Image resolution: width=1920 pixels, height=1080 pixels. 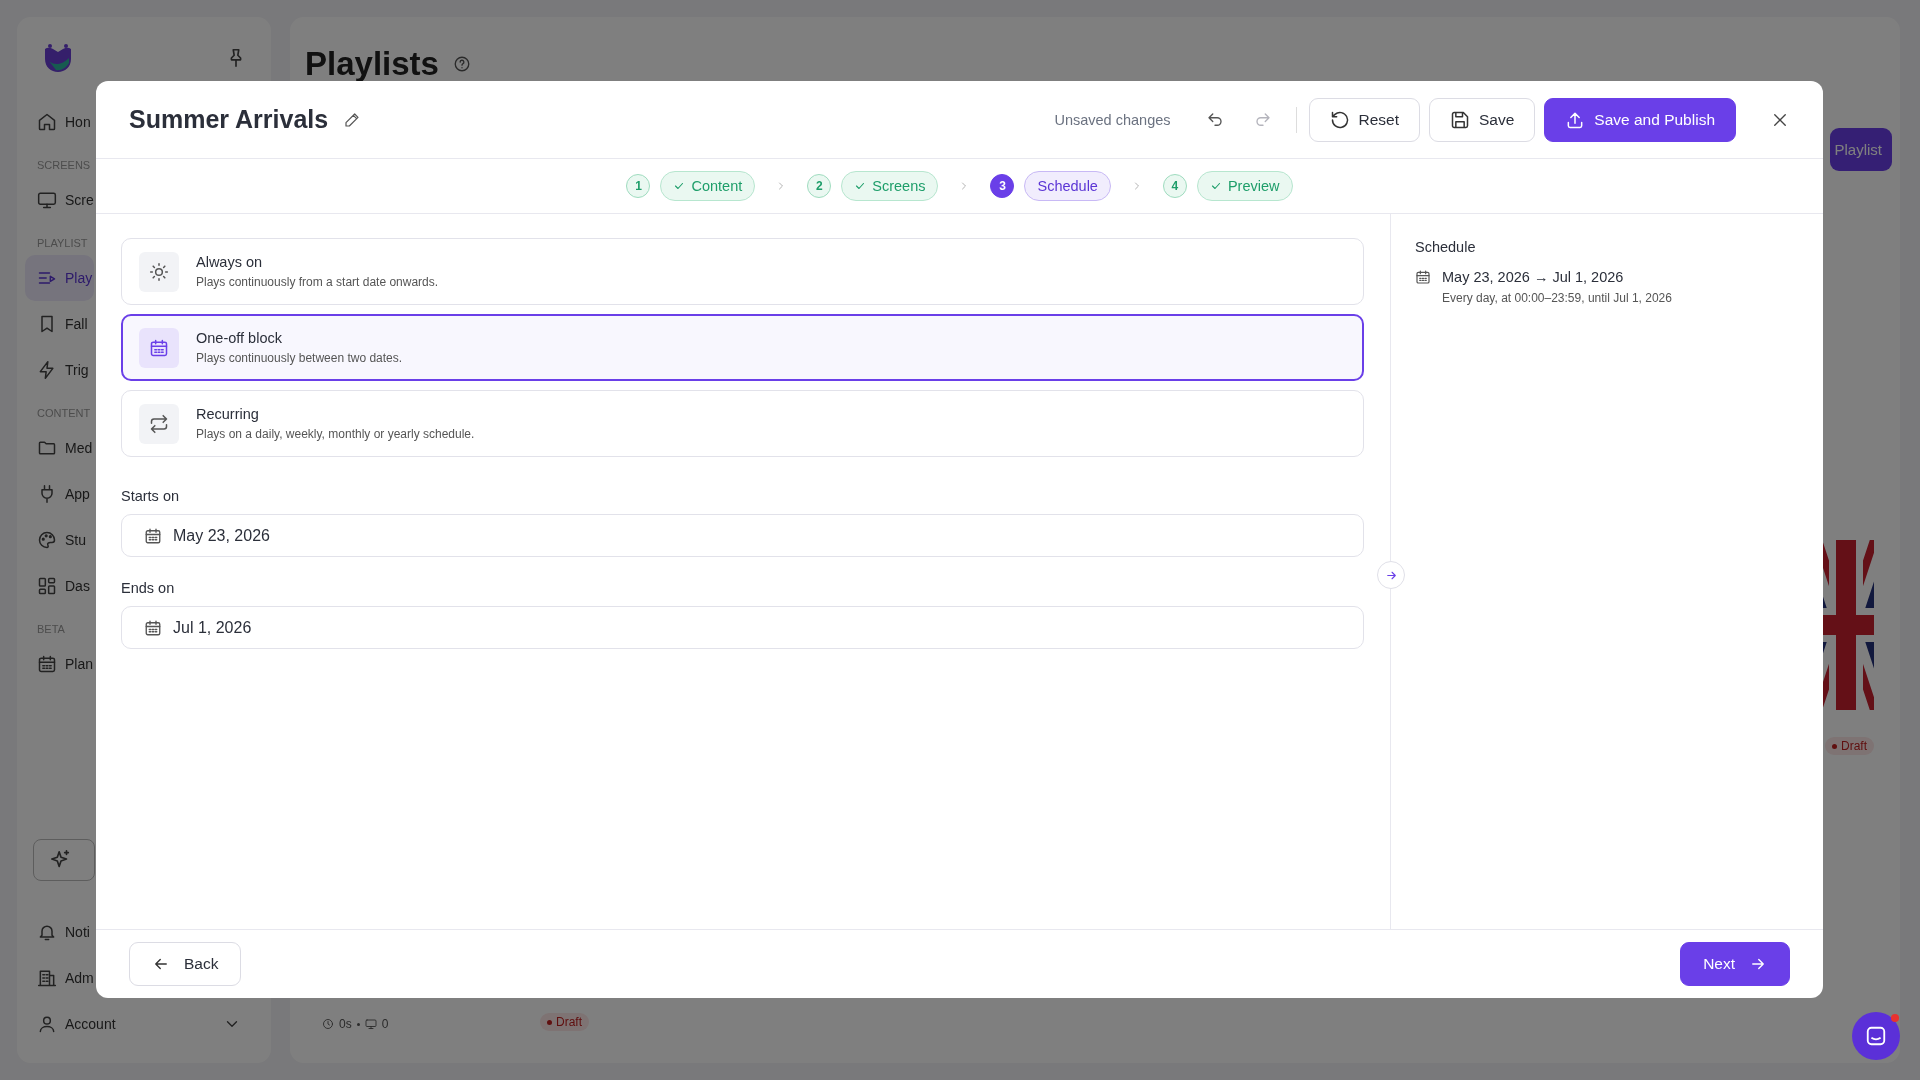 What do you see at coordinates (64, 860) in the screenshot?
I see `assistant-button` at bounding box center [64, 860].